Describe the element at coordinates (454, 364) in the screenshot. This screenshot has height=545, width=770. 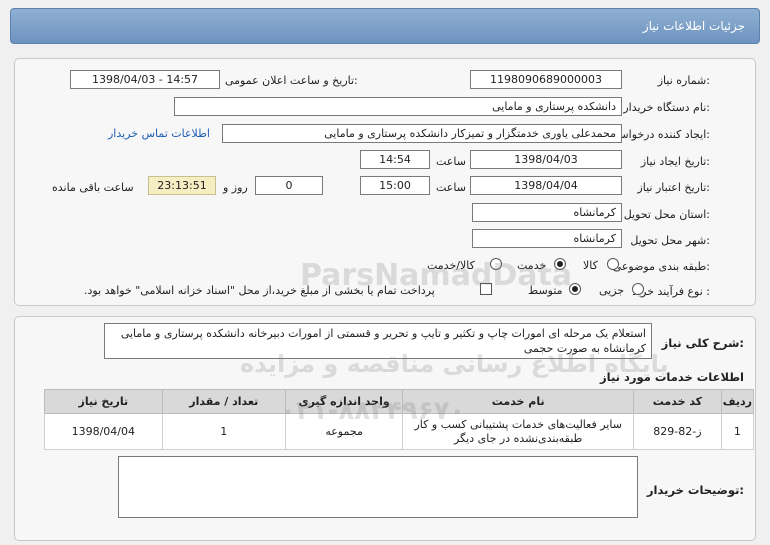
I see `watermark-title: پایگاه اطلاع رسانی مناقصه و مزایده` at that location.